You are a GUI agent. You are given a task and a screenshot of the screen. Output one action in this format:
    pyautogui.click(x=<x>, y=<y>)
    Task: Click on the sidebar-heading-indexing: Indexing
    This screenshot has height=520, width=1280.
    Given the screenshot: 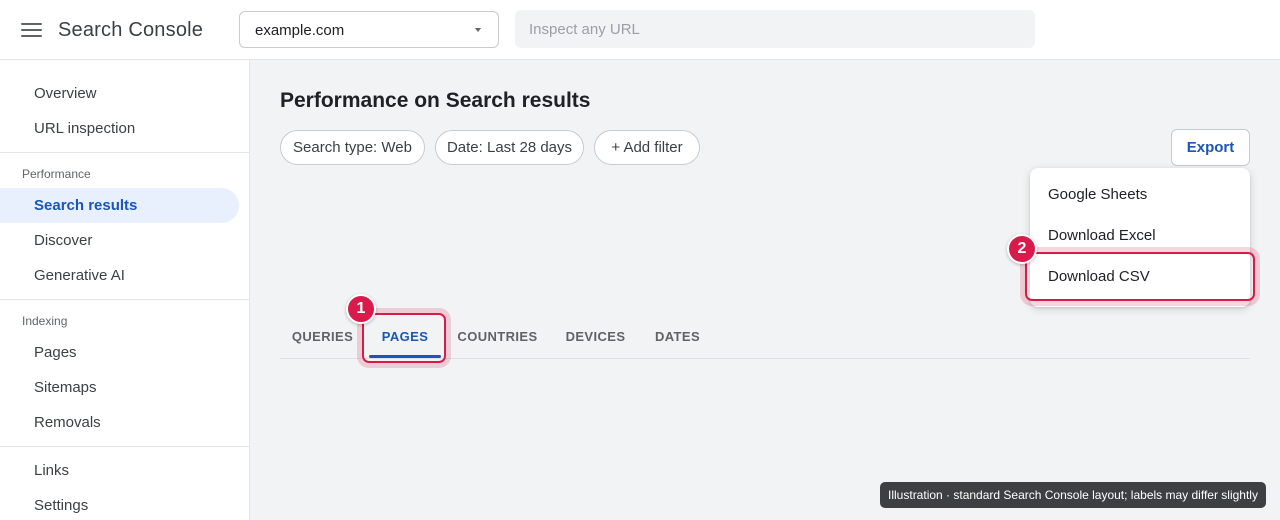 What is the action you would take?
    pyautogui.click(x=45, y=321)
    